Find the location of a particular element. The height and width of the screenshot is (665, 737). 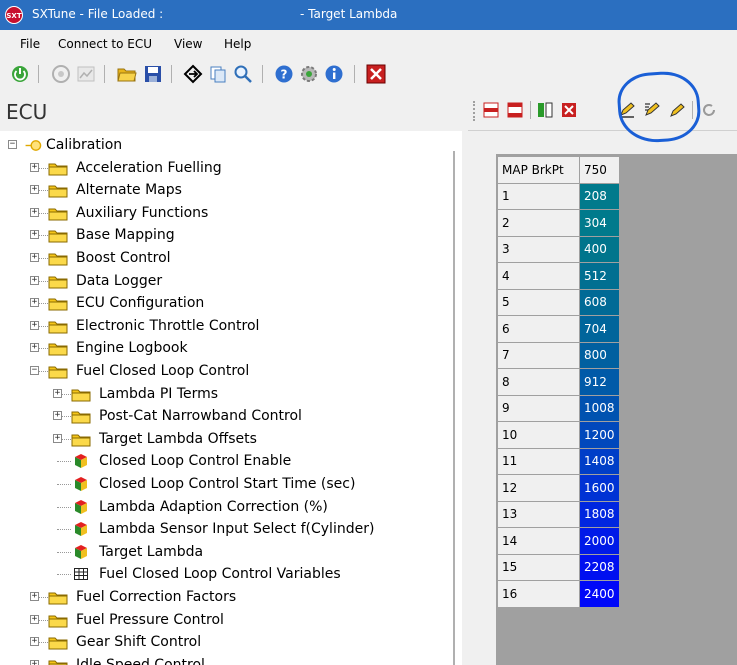

settings-icon is located at coordinates (309, 74).